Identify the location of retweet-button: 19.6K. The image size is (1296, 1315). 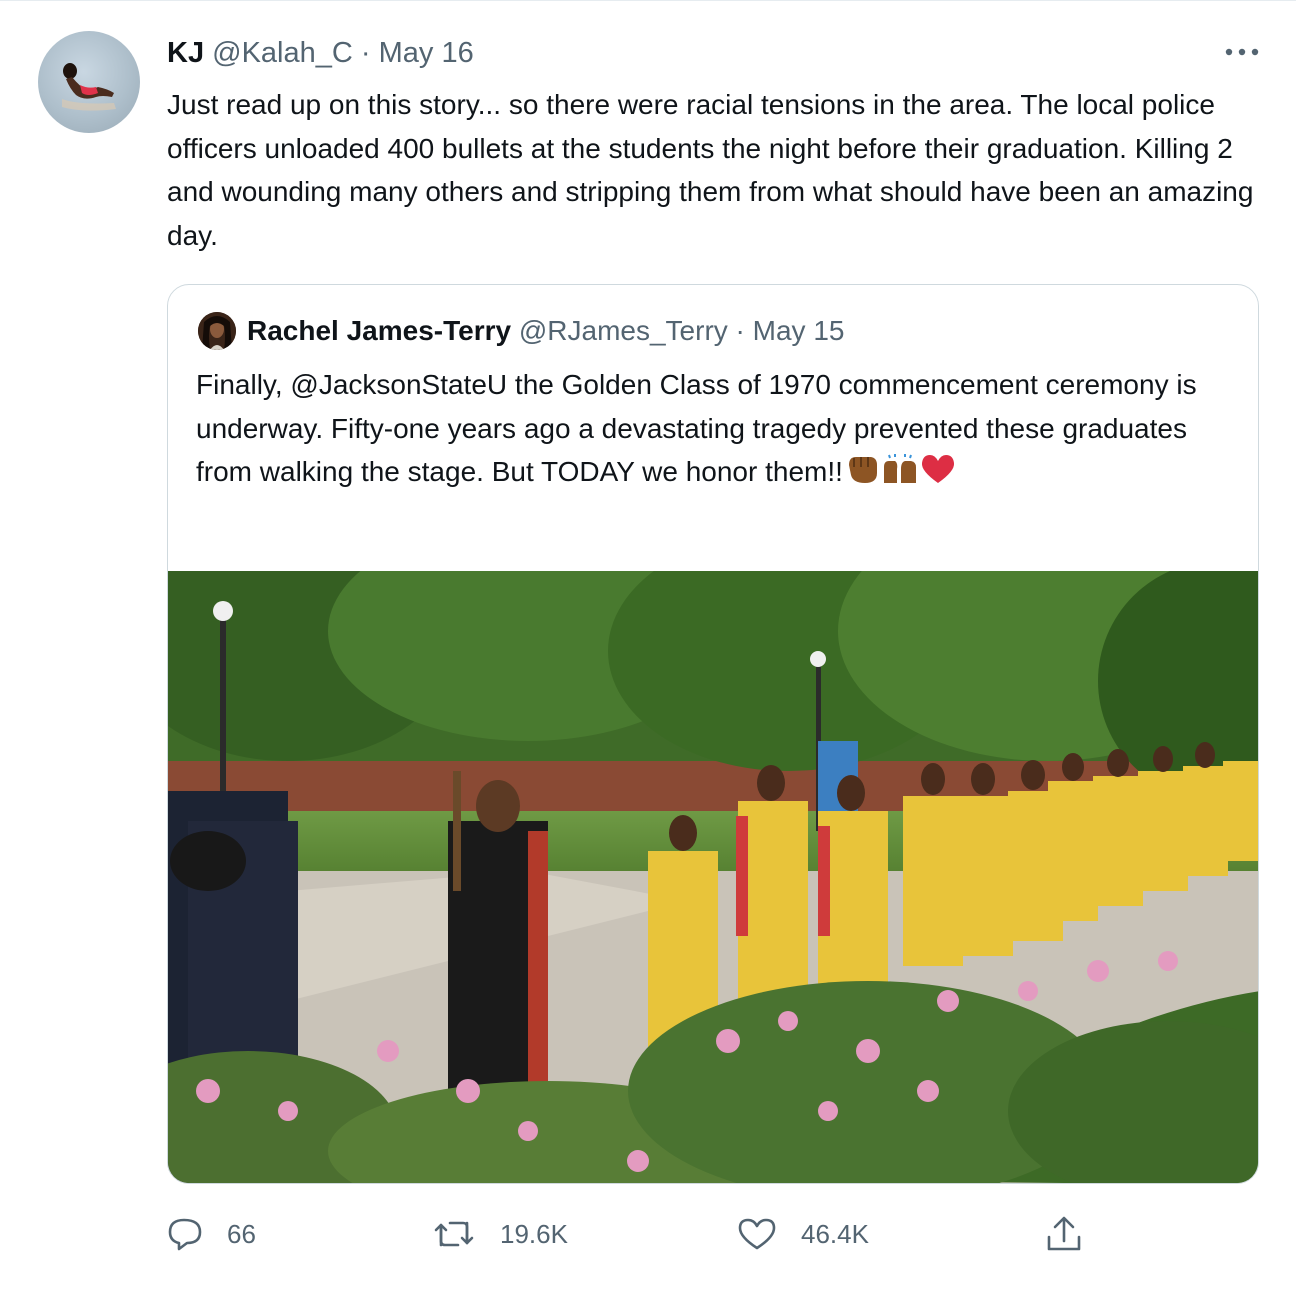
(500, 1234).